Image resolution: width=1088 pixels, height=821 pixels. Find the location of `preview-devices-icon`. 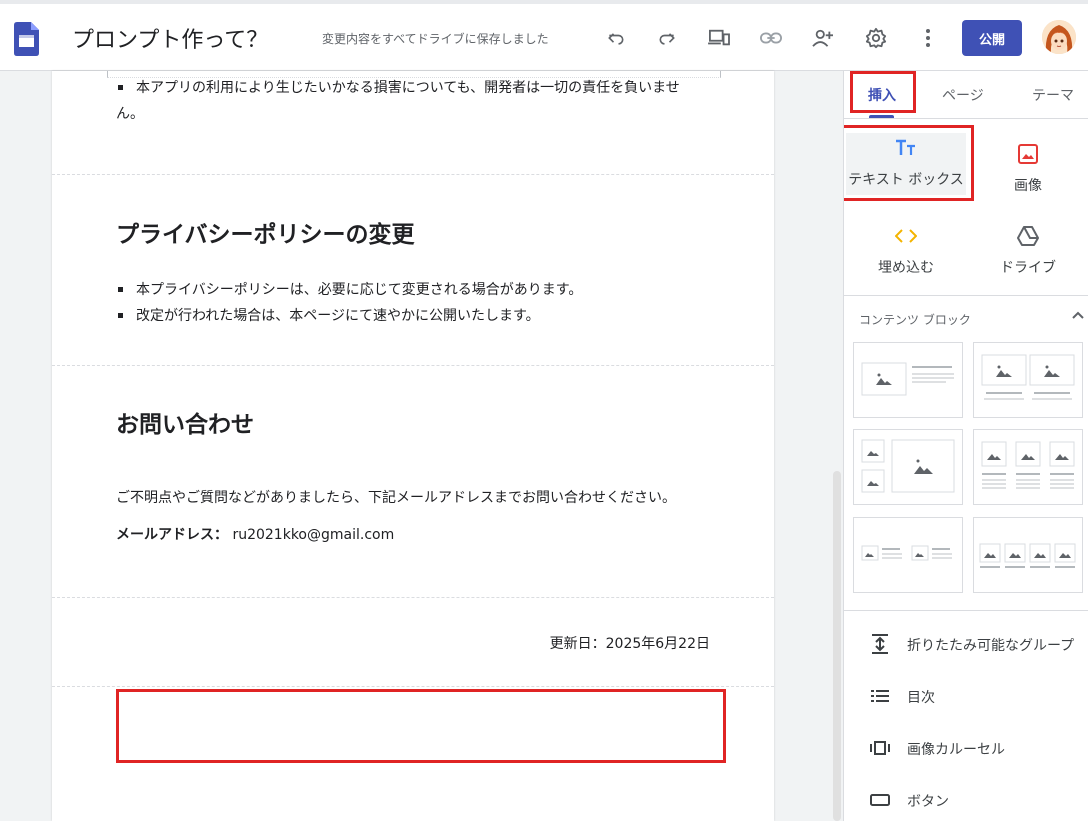

preview-devices-icon is located at coordinates (719, 38).